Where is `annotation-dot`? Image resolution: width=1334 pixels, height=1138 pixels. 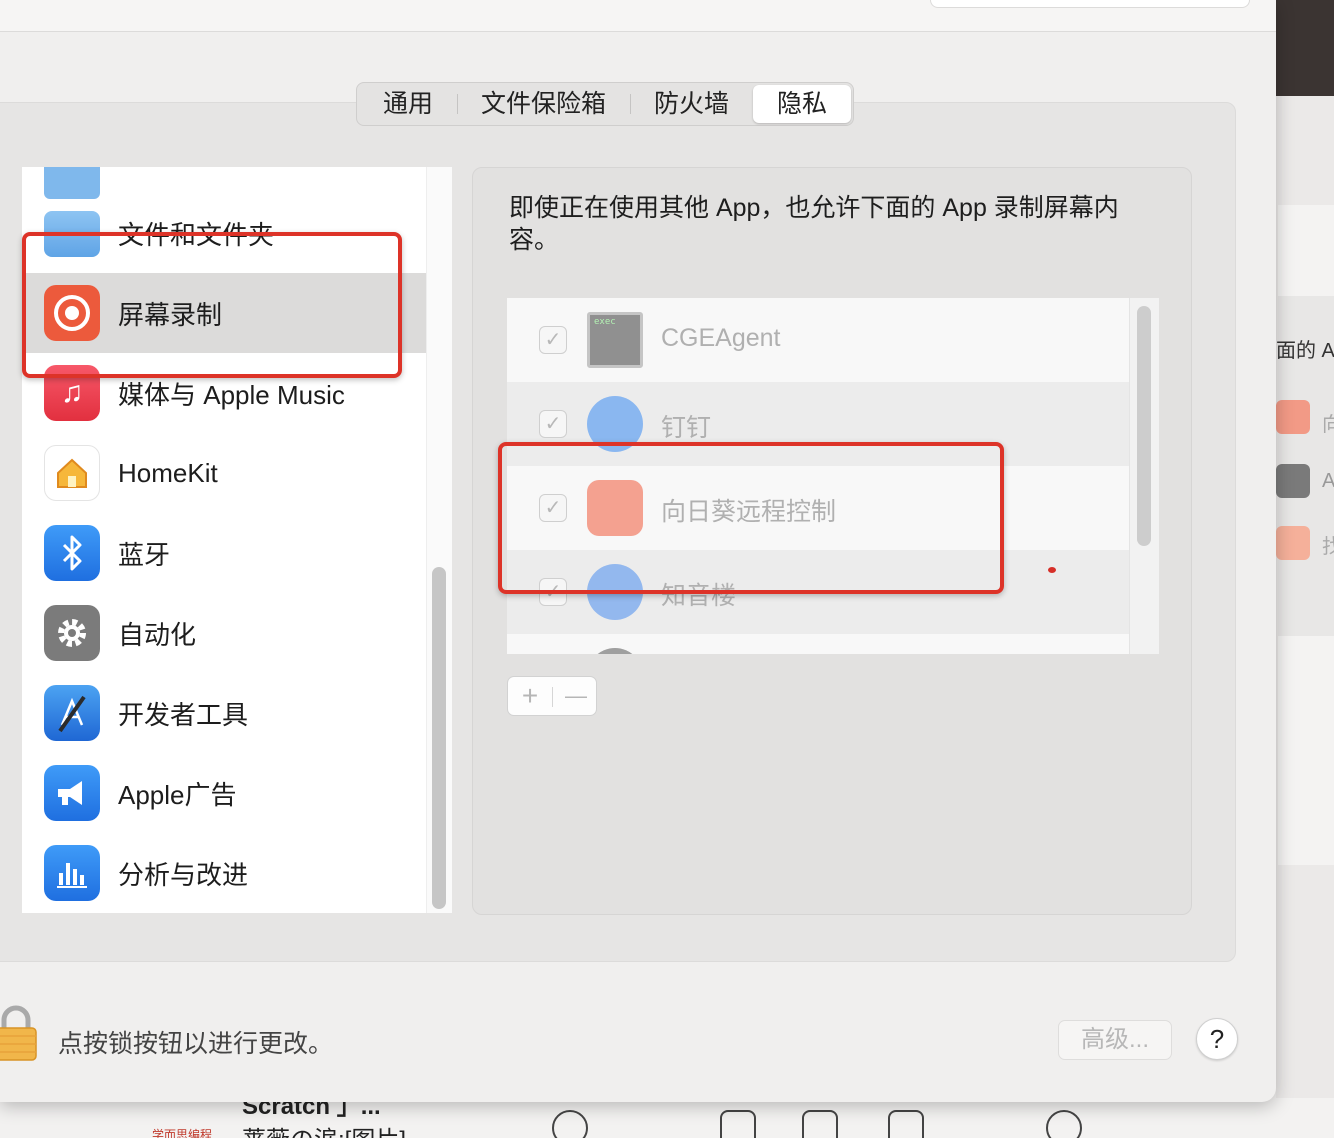 annotation-dot is located at coordinates (1052, 570).